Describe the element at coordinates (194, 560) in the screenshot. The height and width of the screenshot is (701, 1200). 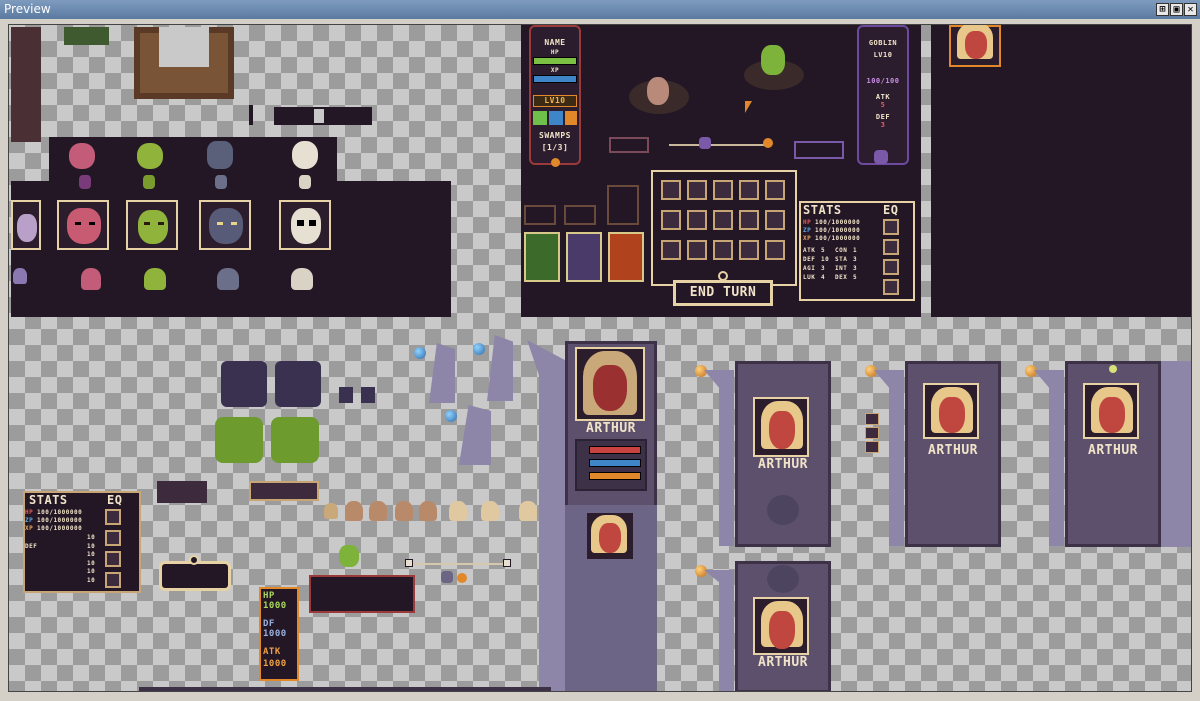
I see `clock-icon` at that location.